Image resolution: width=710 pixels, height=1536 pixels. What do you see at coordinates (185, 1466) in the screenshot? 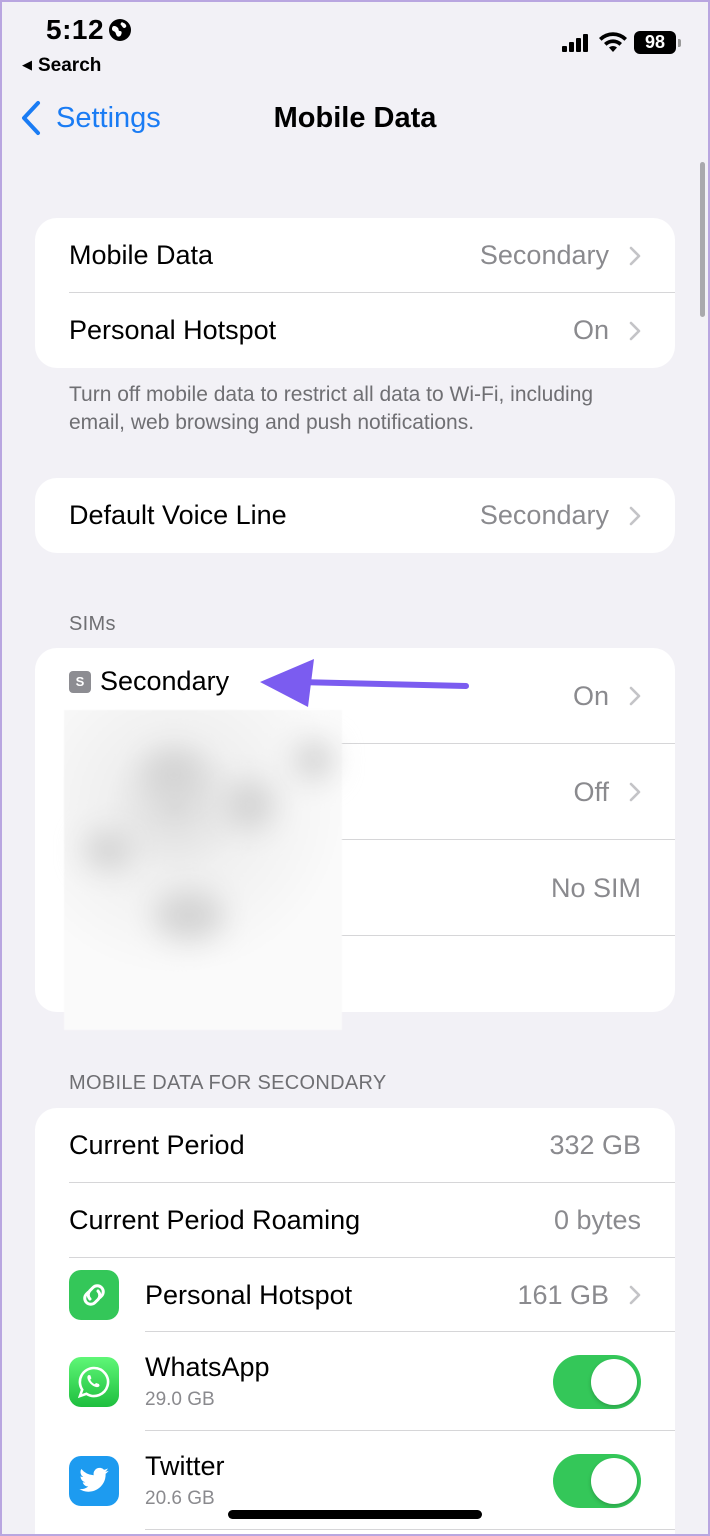
I see `app-name: Twitter` at bounding box center [185, 1466].